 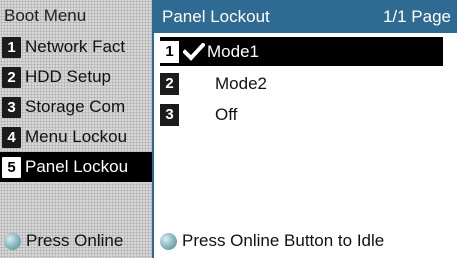 What do you see at coordinates (68, 76) in the screenshot?
I see `boot-menu-item-label: HDD Setup` at bounding box center [68, 76].